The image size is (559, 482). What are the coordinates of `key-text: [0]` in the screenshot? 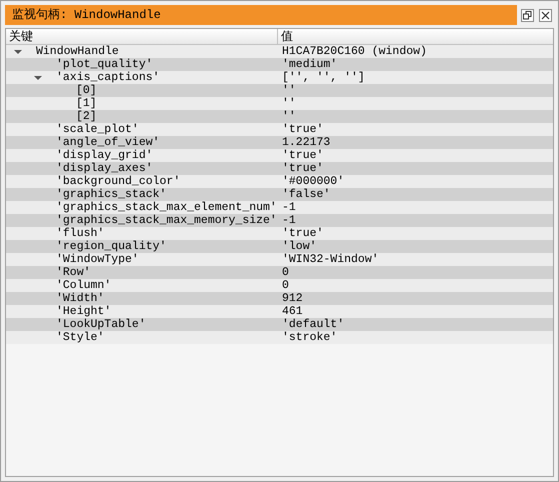 It's located at (86, 90).